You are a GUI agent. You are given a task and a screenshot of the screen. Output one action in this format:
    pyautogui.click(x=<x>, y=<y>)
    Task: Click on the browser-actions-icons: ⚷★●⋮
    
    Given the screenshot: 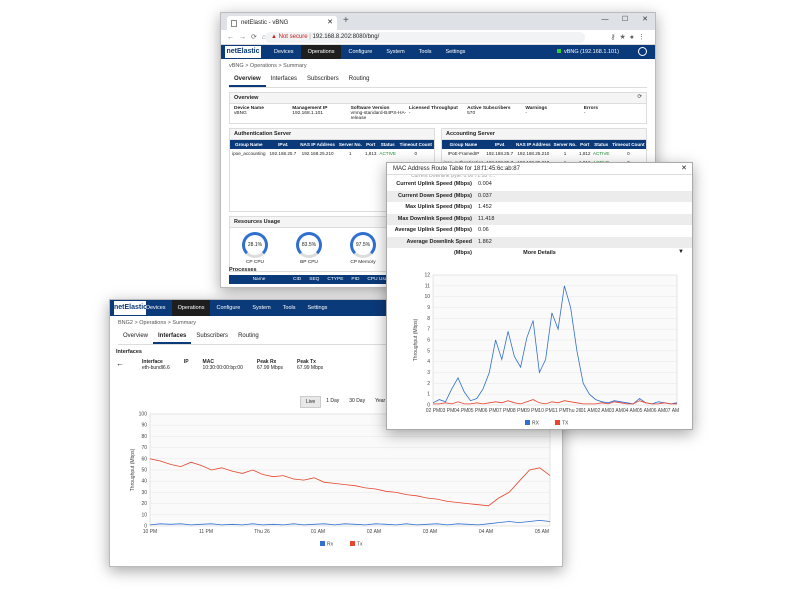 What is the action you would take?
    pyautogui.click(x=629, y=37)
    